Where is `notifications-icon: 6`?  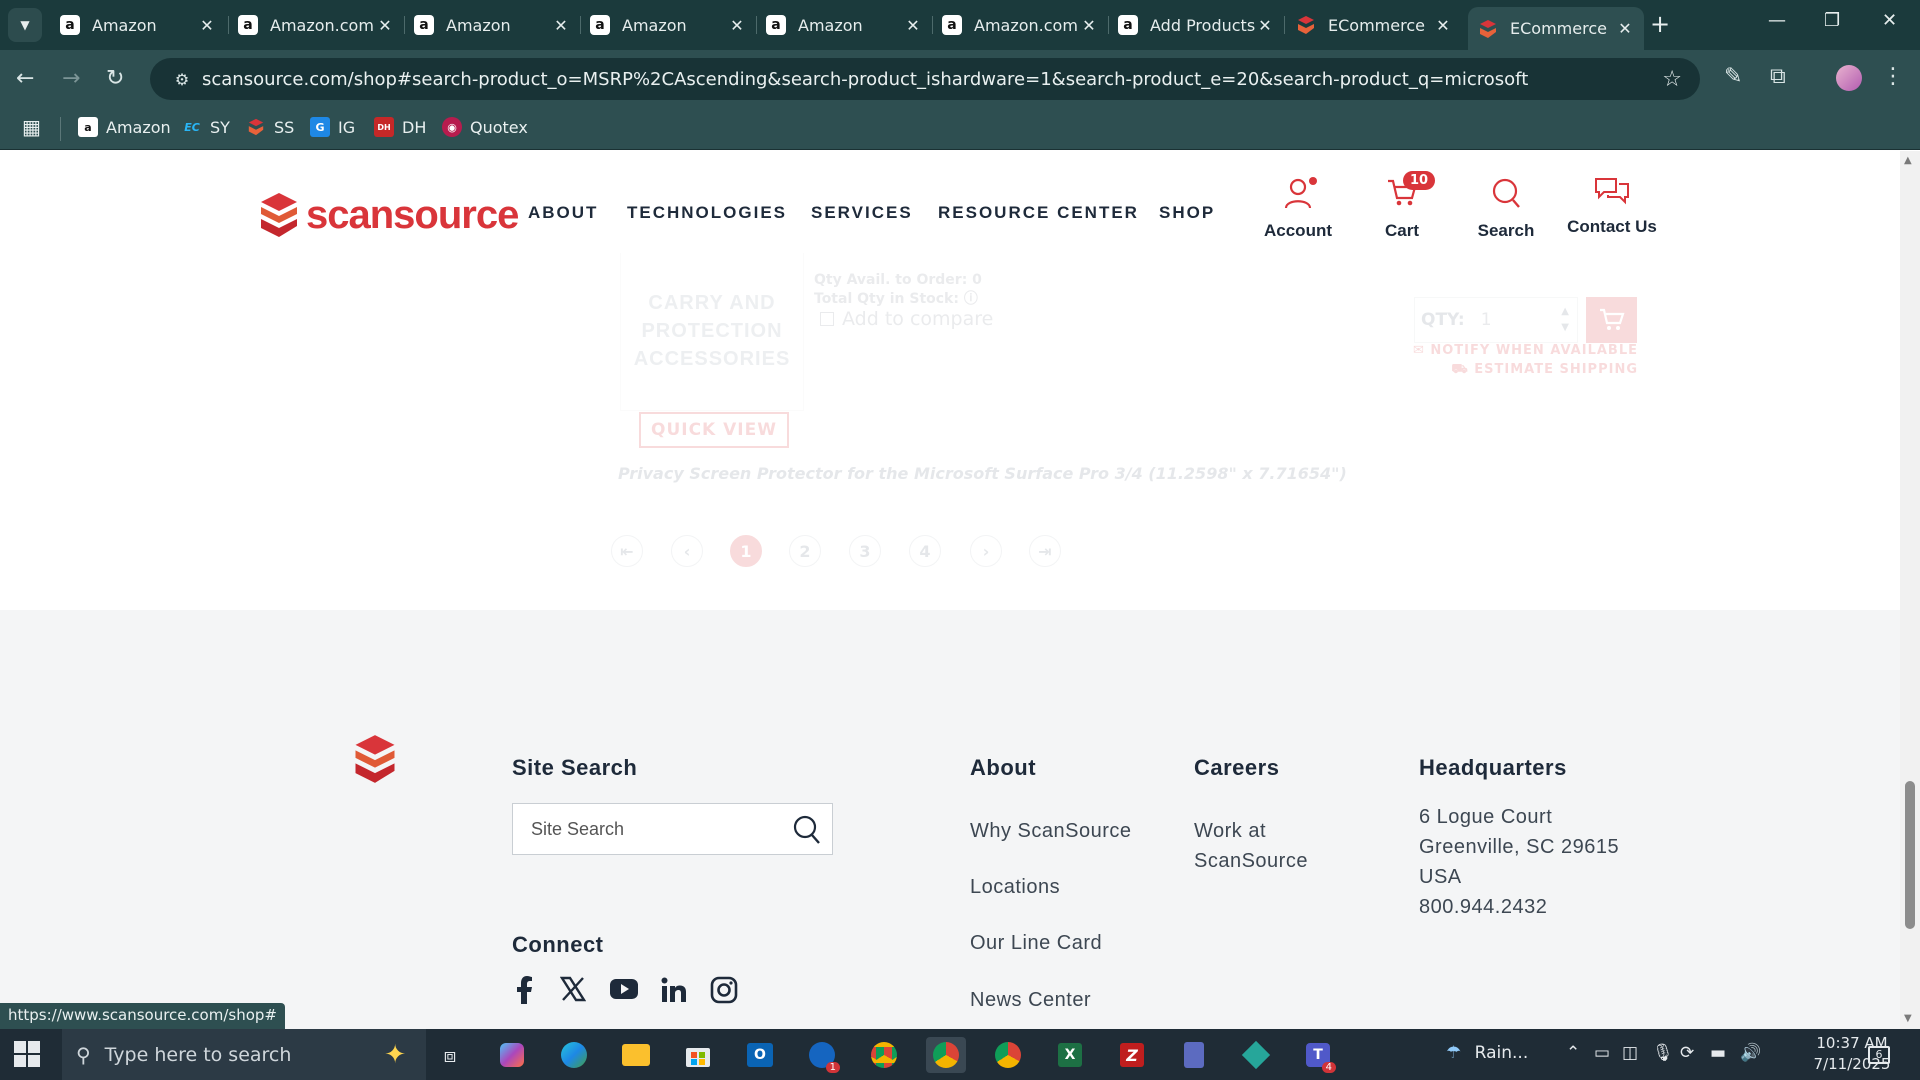 notifications-icon: 6 is located at coordinates (1879, 1053).